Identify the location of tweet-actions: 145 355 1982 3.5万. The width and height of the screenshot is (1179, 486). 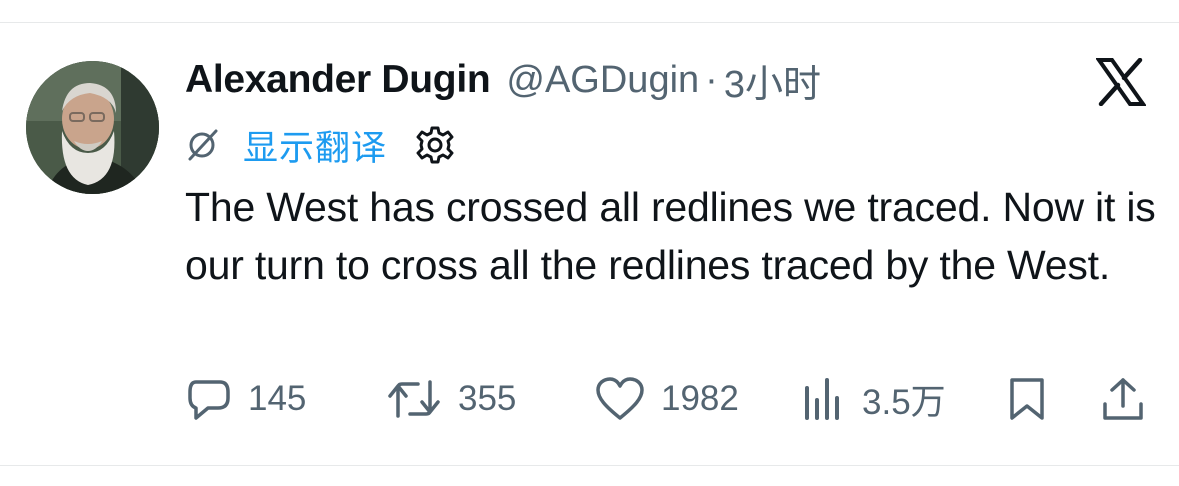
(589, 399).